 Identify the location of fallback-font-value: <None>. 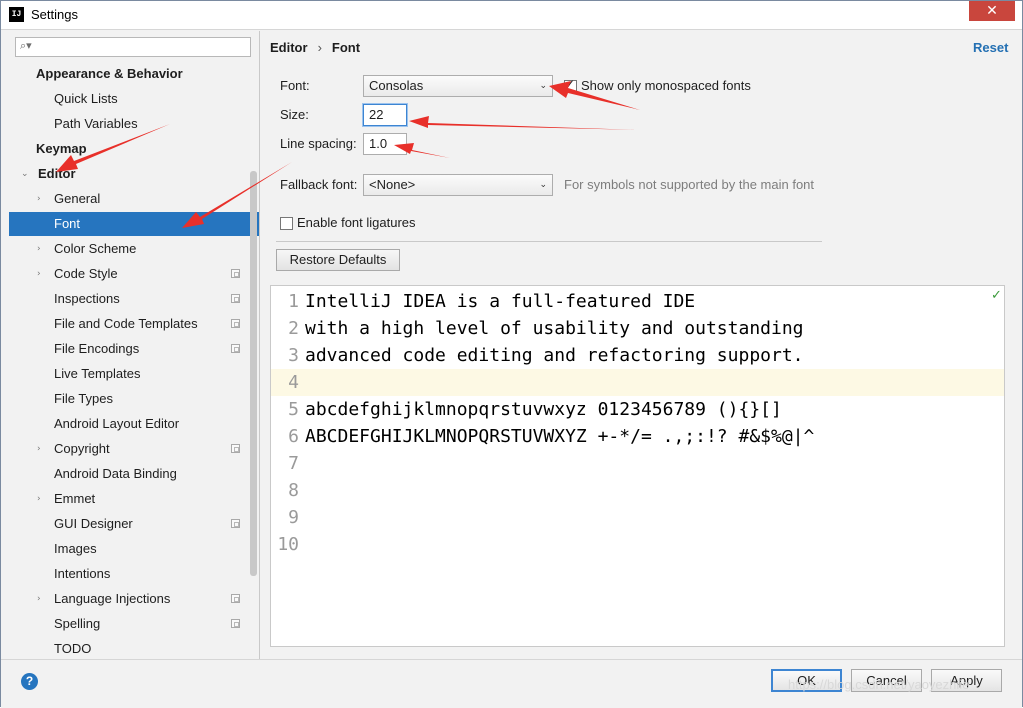
(392, 184).